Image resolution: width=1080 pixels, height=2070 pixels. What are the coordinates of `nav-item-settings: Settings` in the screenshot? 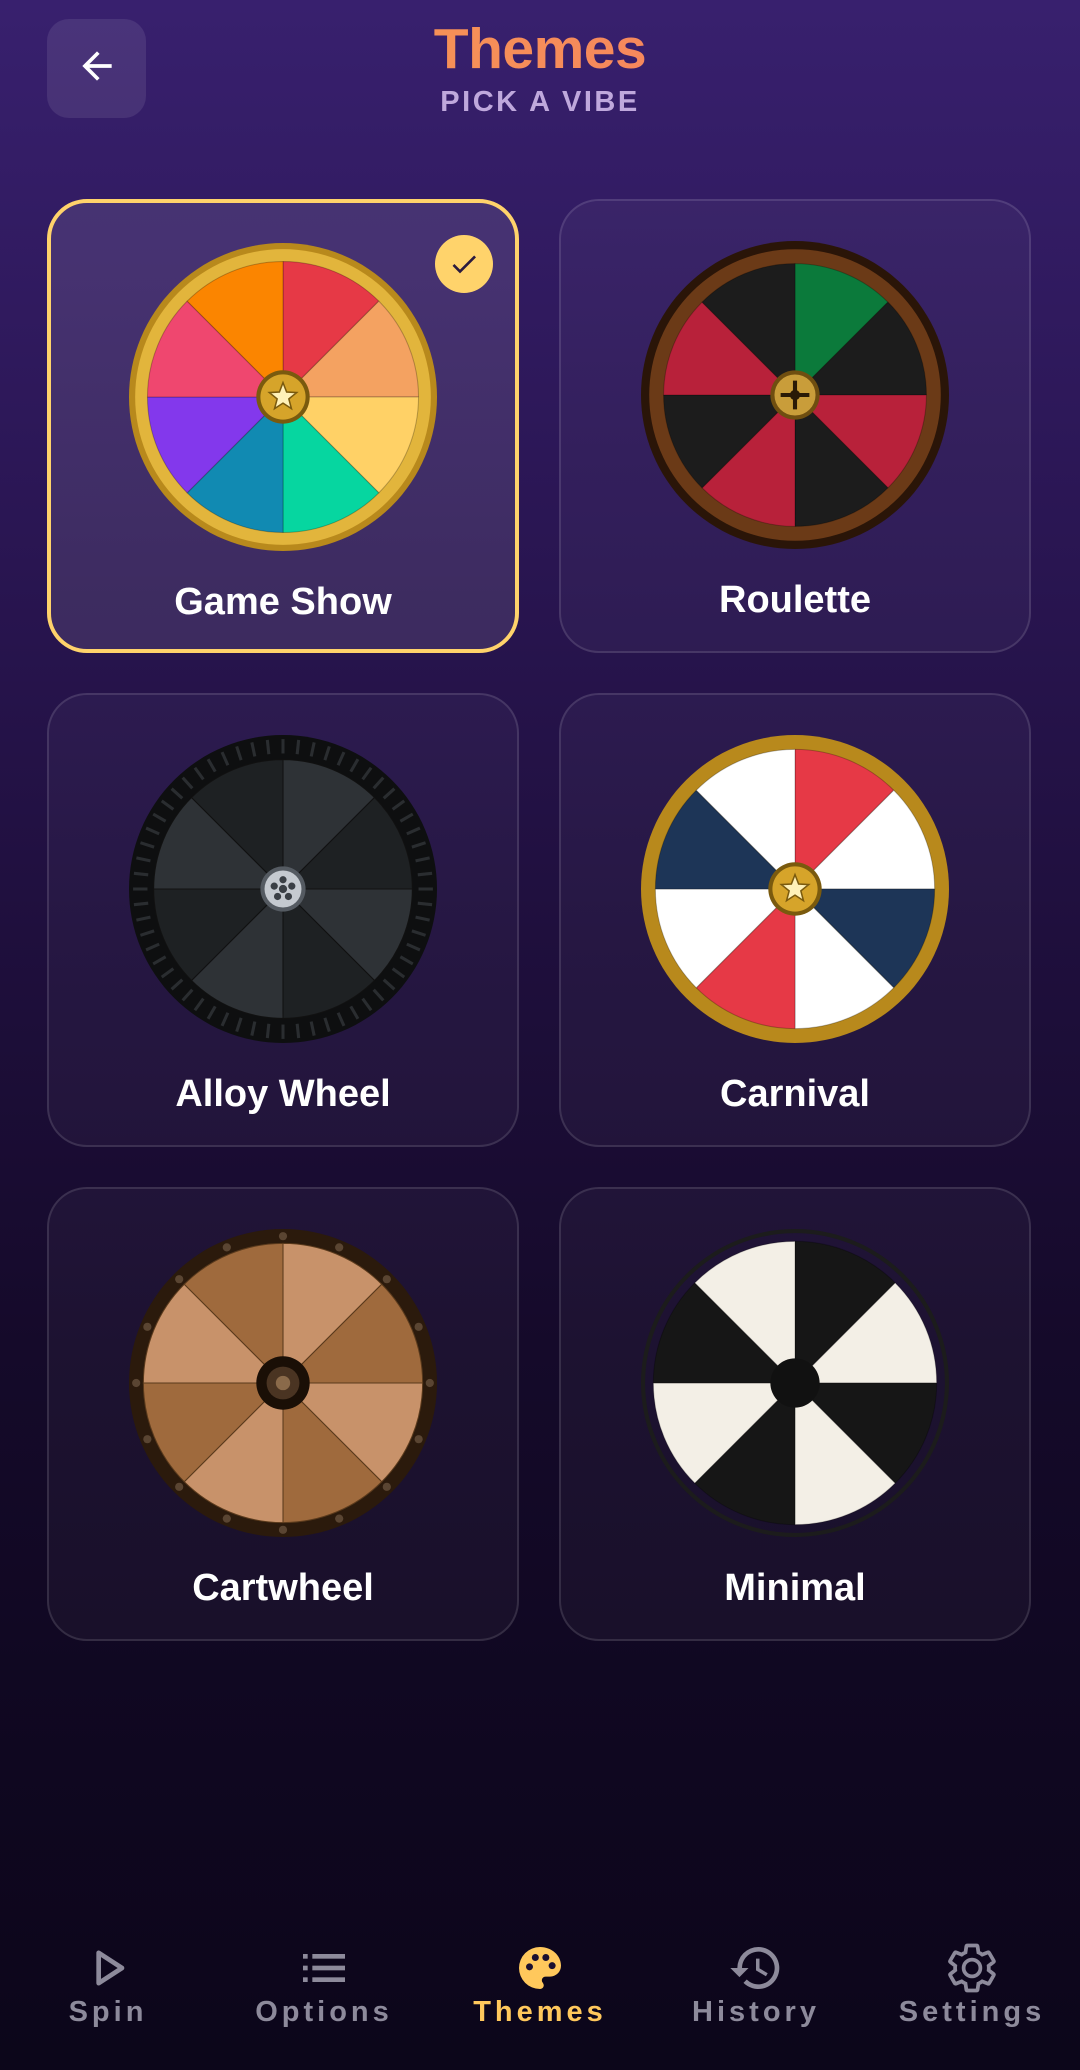 It's located at (972, 1990).